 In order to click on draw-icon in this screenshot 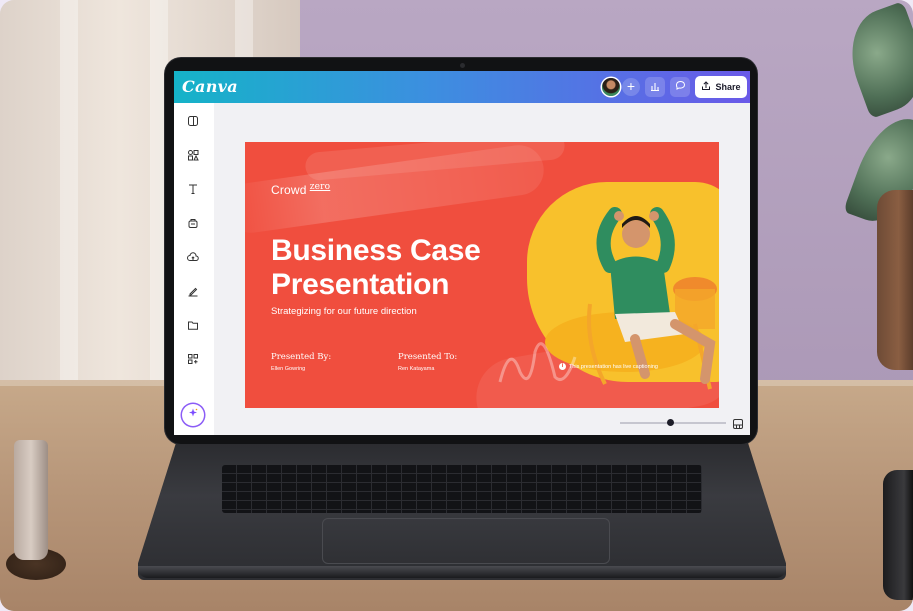, I will do `click(193, 293)`.